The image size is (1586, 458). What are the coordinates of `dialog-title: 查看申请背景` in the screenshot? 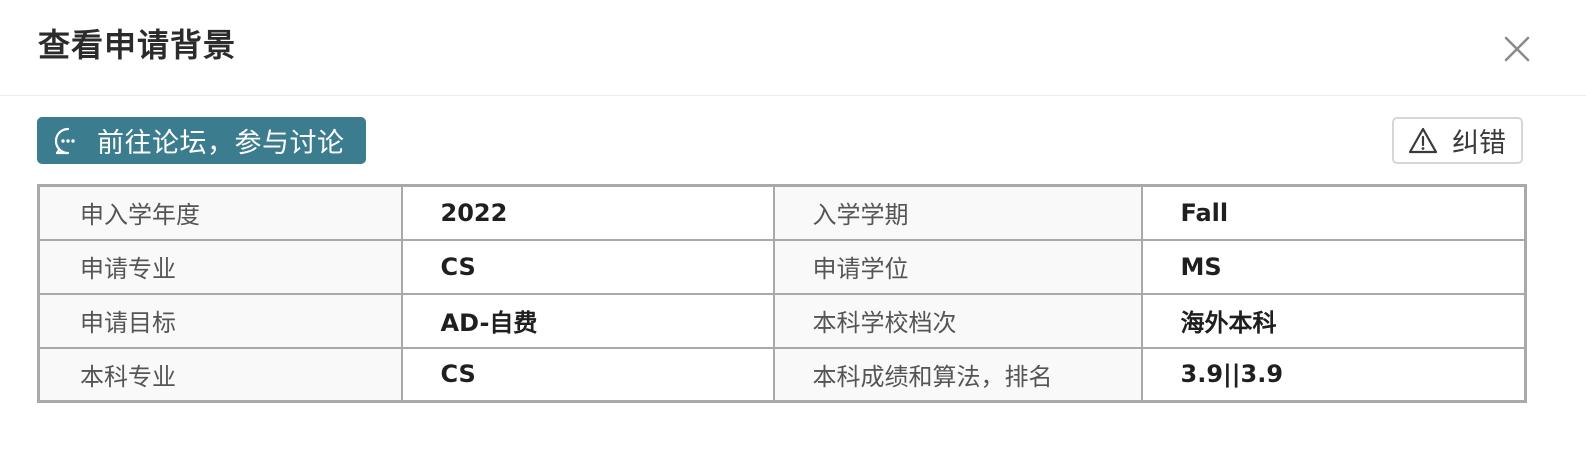 It's located at (137, 45).